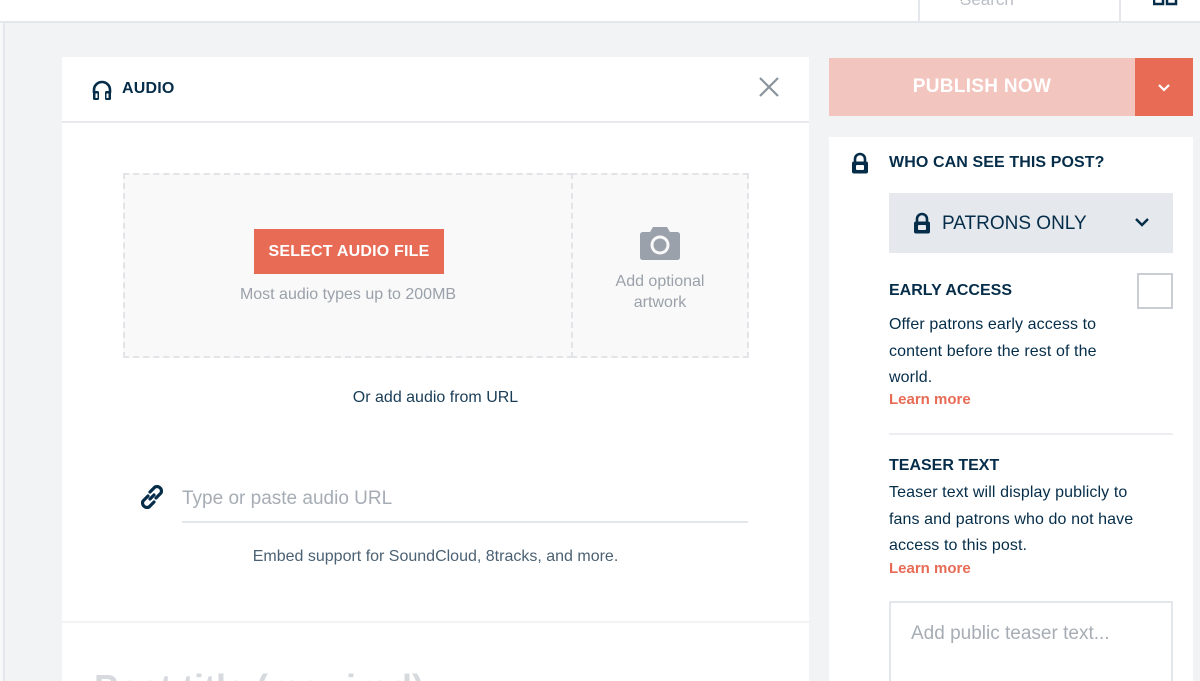 This screenshot has width=1200, height=681. What do you see at coordinates (349, 251) in the screenshot?
I see `select-audio-file-button: SELECT AUDIO FILE` at bounding box center [349, 251].